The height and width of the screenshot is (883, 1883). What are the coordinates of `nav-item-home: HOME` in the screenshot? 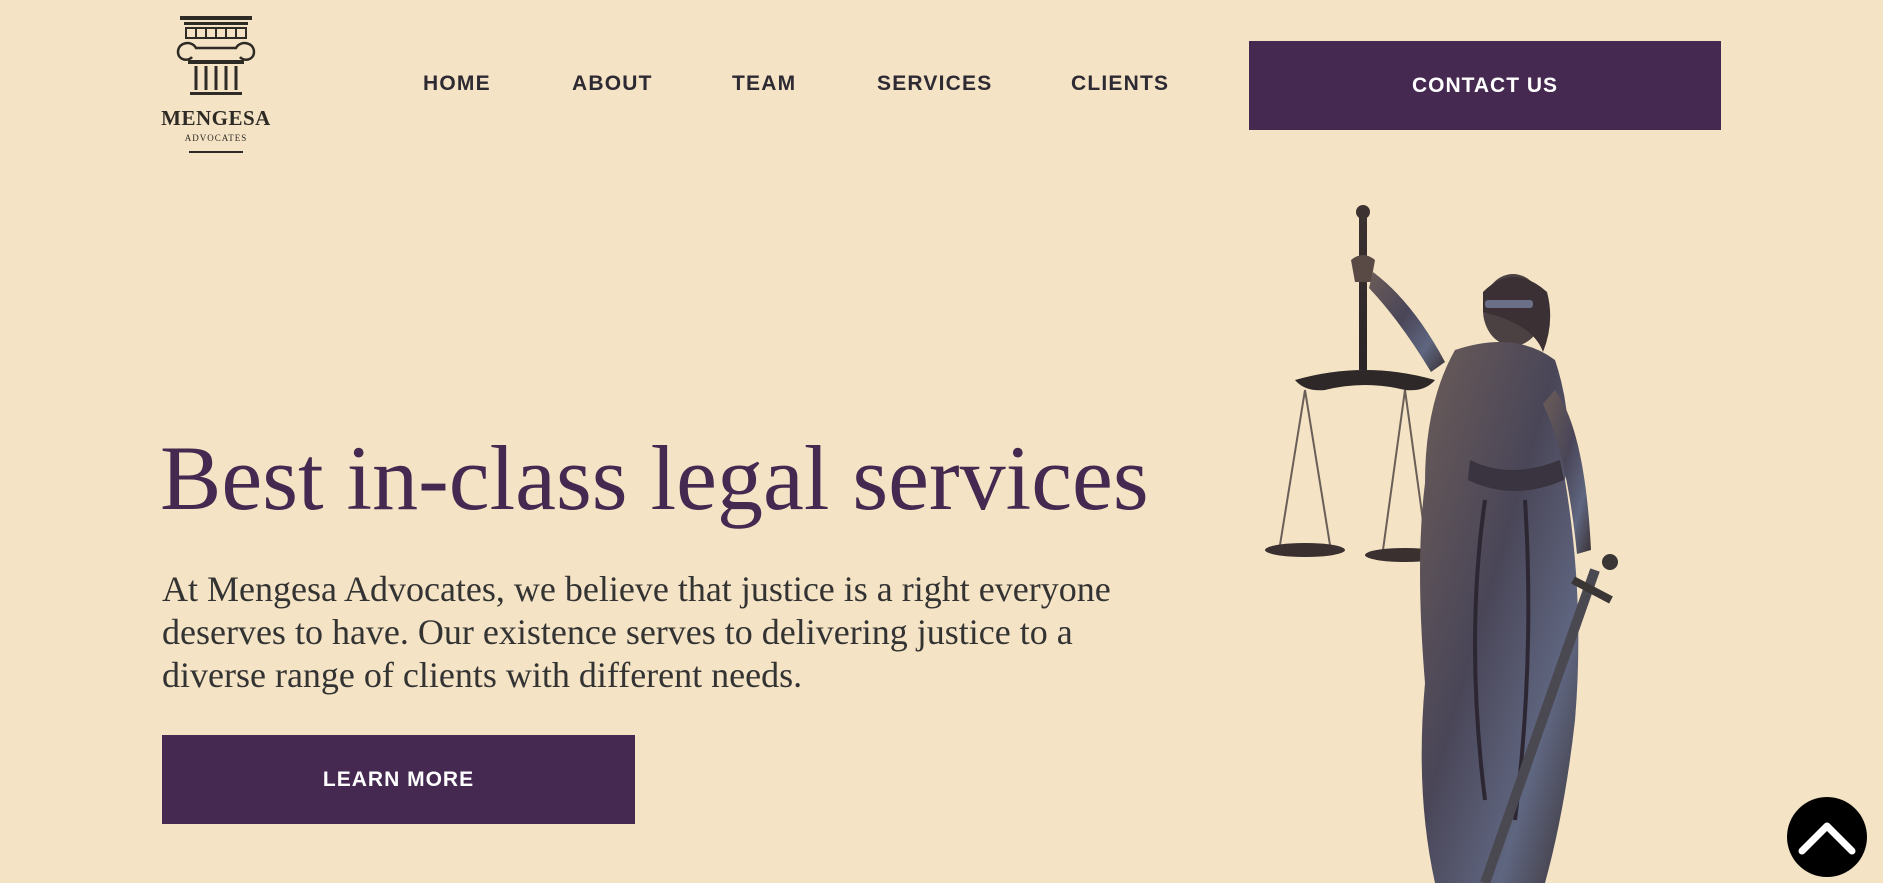 It's located at (457, 84).